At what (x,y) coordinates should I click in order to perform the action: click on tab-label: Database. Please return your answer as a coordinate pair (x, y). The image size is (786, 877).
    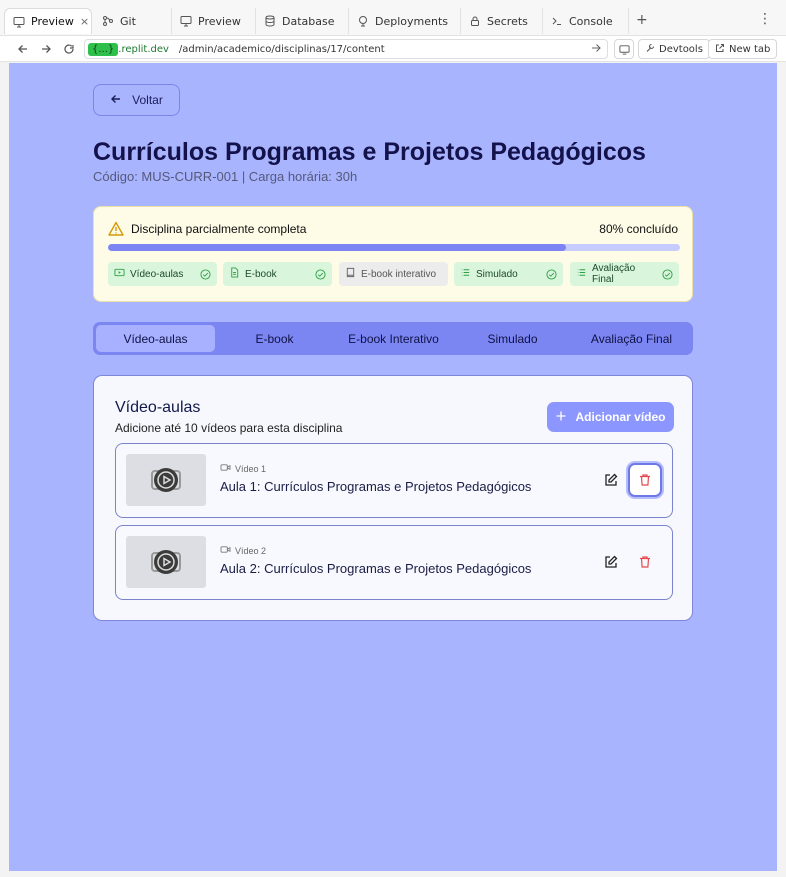
    Looking at the image, I should click on (308, 21).